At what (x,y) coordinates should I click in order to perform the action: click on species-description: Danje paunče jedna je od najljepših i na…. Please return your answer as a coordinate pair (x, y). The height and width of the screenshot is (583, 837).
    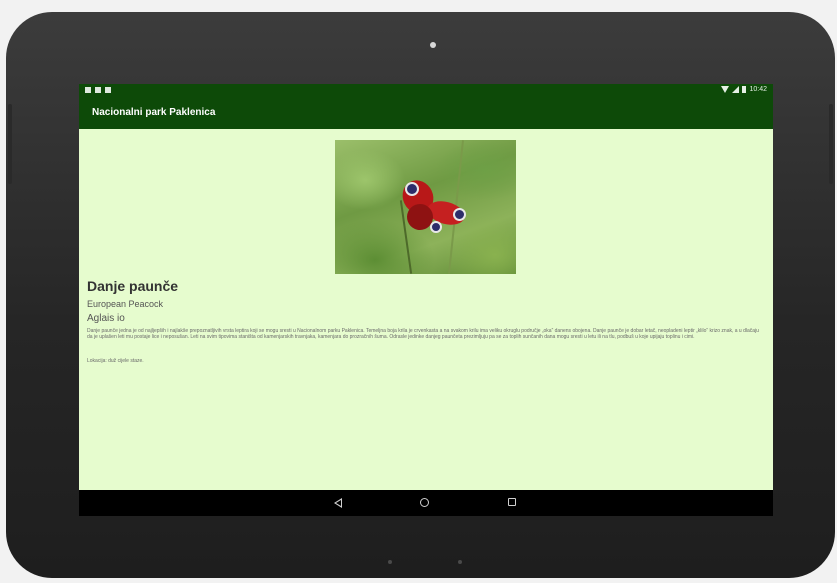
    Looking at the image, I should click on (423, 334).